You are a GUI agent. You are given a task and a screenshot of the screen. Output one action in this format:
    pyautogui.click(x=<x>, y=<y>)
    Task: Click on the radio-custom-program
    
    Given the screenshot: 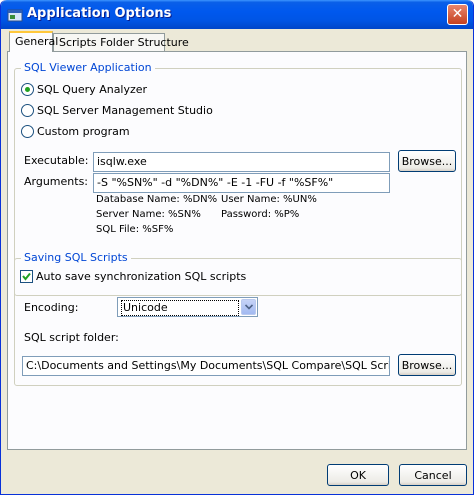 What is the action you would take?
    pyautogui.click(x=27, y=131)
    